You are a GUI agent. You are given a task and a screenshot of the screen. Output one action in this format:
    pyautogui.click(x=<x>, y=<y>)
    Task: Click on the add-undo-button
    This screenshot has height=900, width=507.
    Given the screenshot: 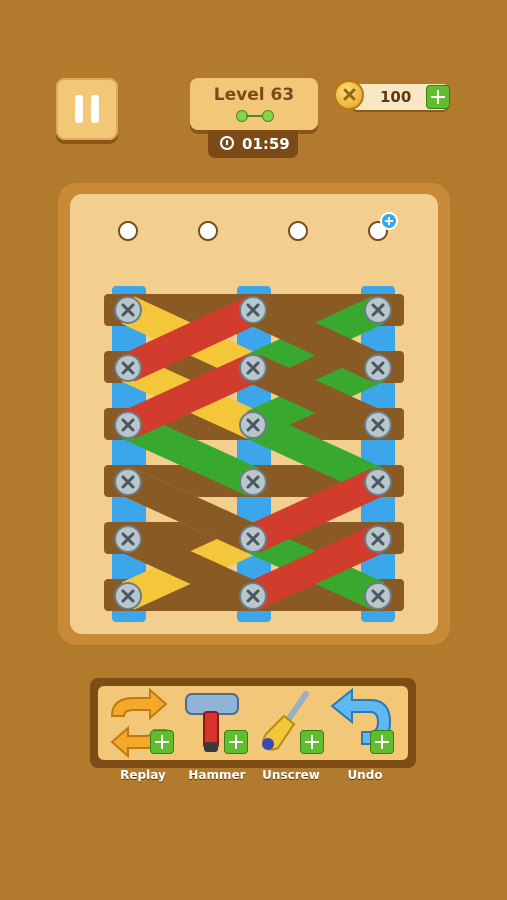 What is the action you would take?
    pyautogui.click(x=382, y=742)
    